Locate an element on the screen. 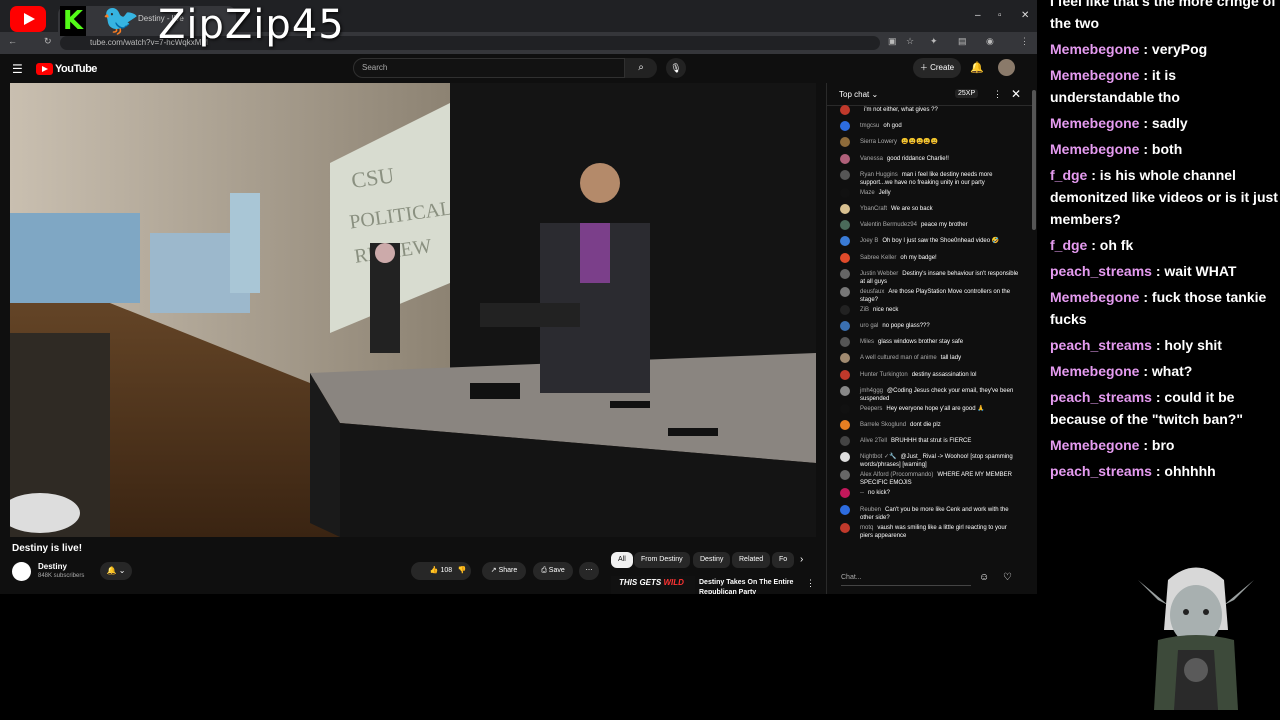  microphone-icon: 🎙 is located at coordinates (676, 68).